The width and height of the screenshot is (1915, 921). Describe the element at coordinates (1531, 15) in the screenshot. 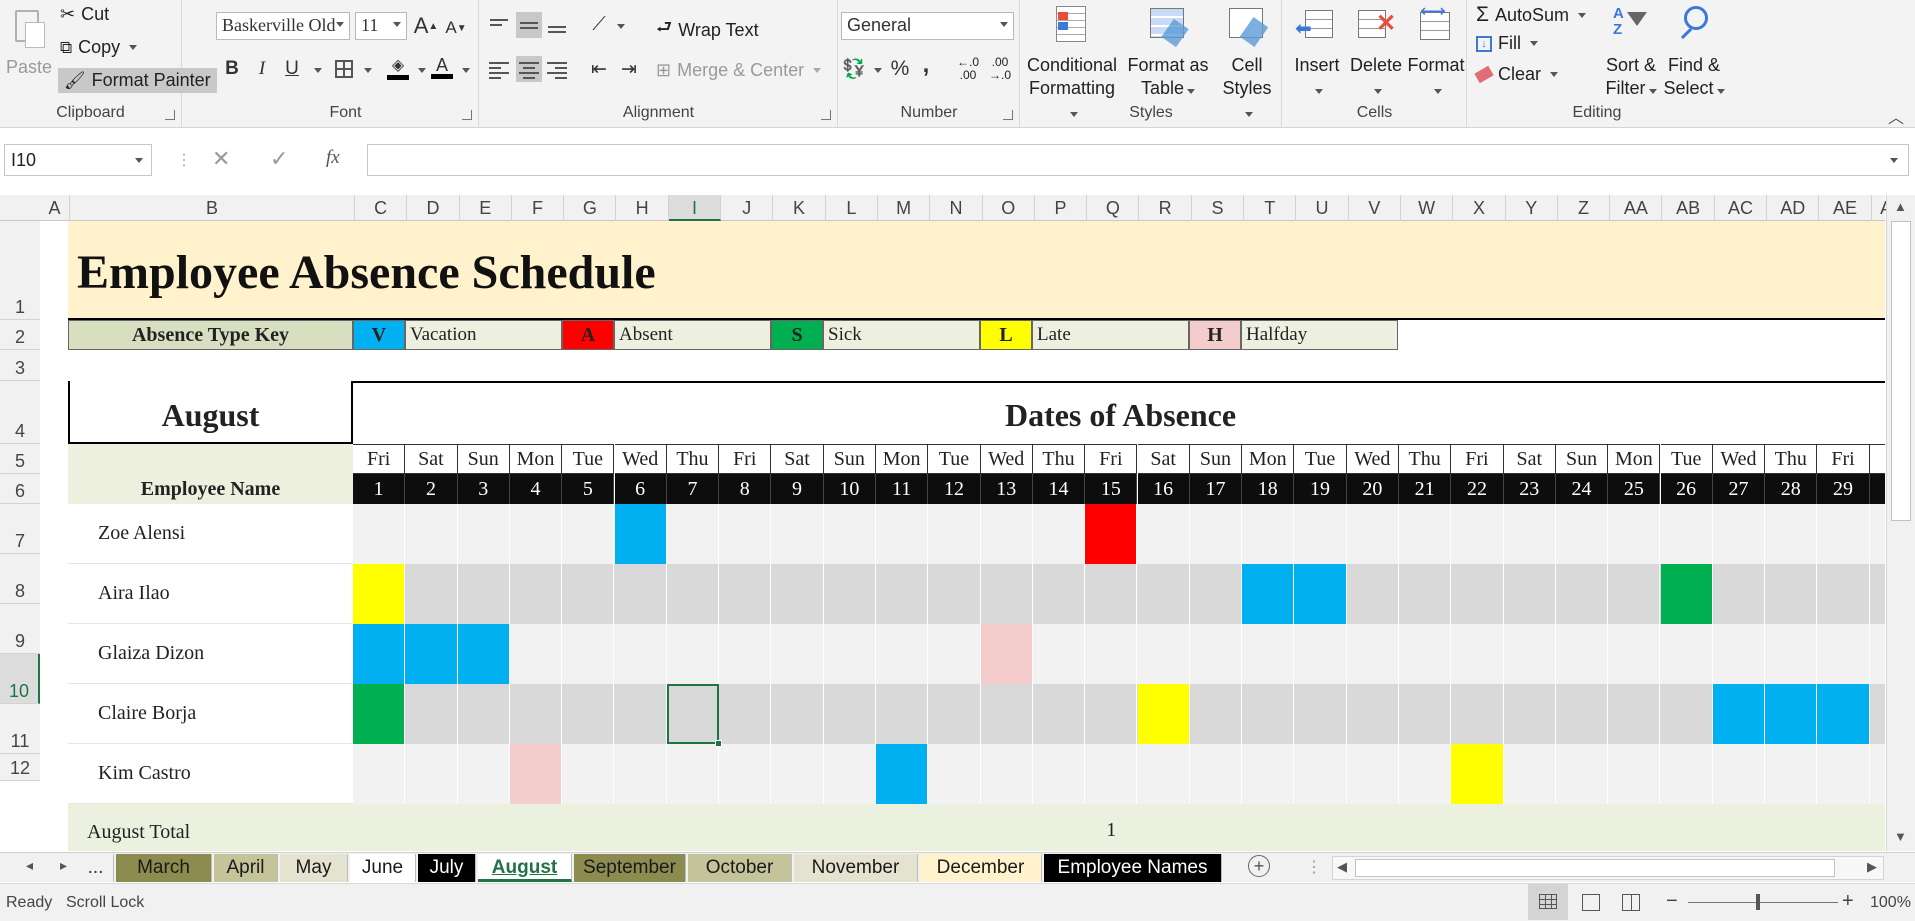

I see `autosum-button: Σ AutoSum` at that location.